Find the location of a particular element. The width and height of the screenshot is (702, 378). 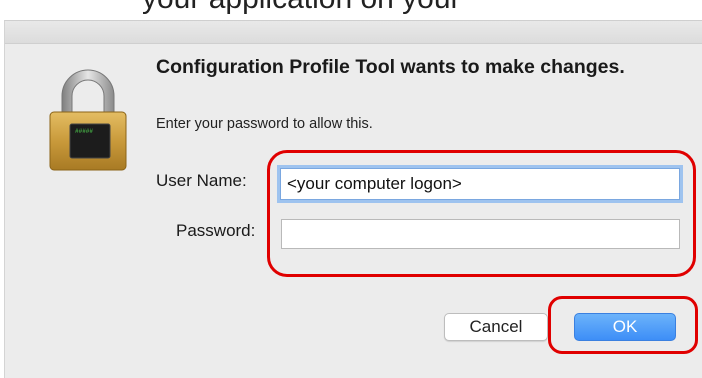

dialog-titlebar is located at coordinates (353, 32).